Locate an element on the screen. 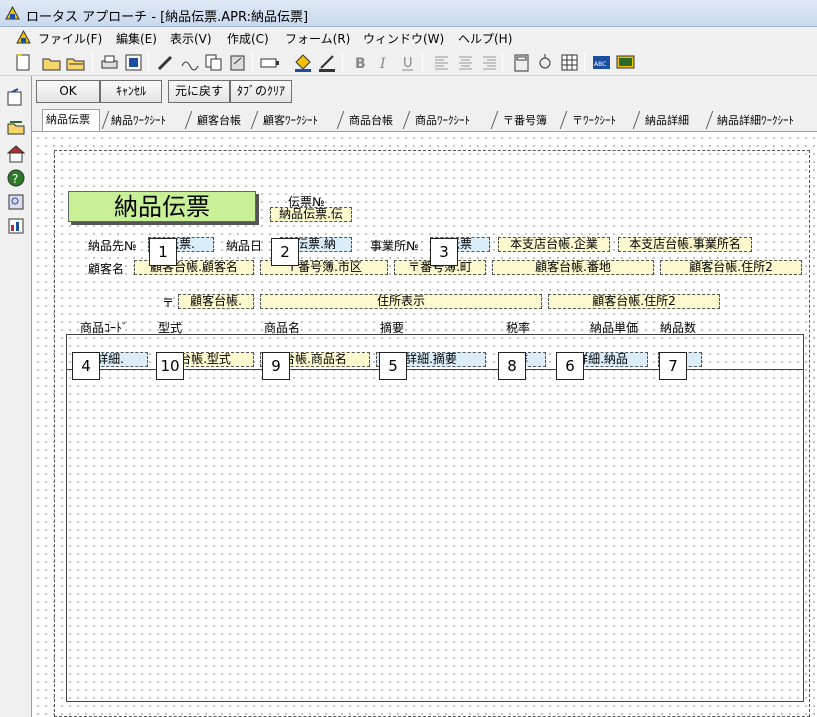 The height and width of the screenshot is (717, 817). window-title: ロータス アプローチ - [納品伝票.APR:納品伝票] is located at coordinates (167, 17).